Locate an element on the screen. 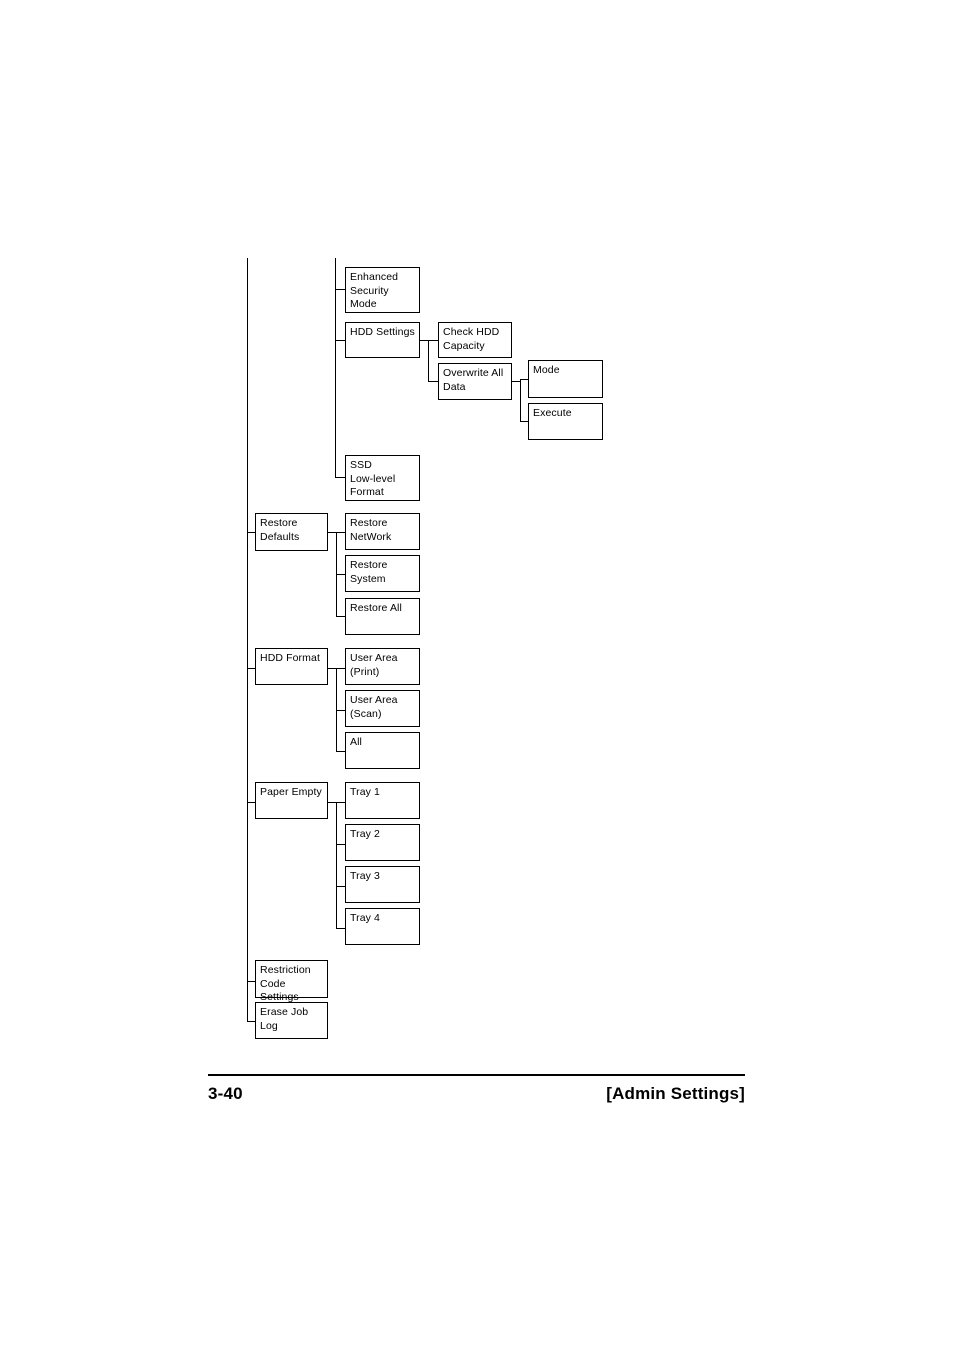 The height and width of the screenshot is (1350, 954). node-check-hdd-capacity: Check HDD Capacity is located at coordinates (475, 340).